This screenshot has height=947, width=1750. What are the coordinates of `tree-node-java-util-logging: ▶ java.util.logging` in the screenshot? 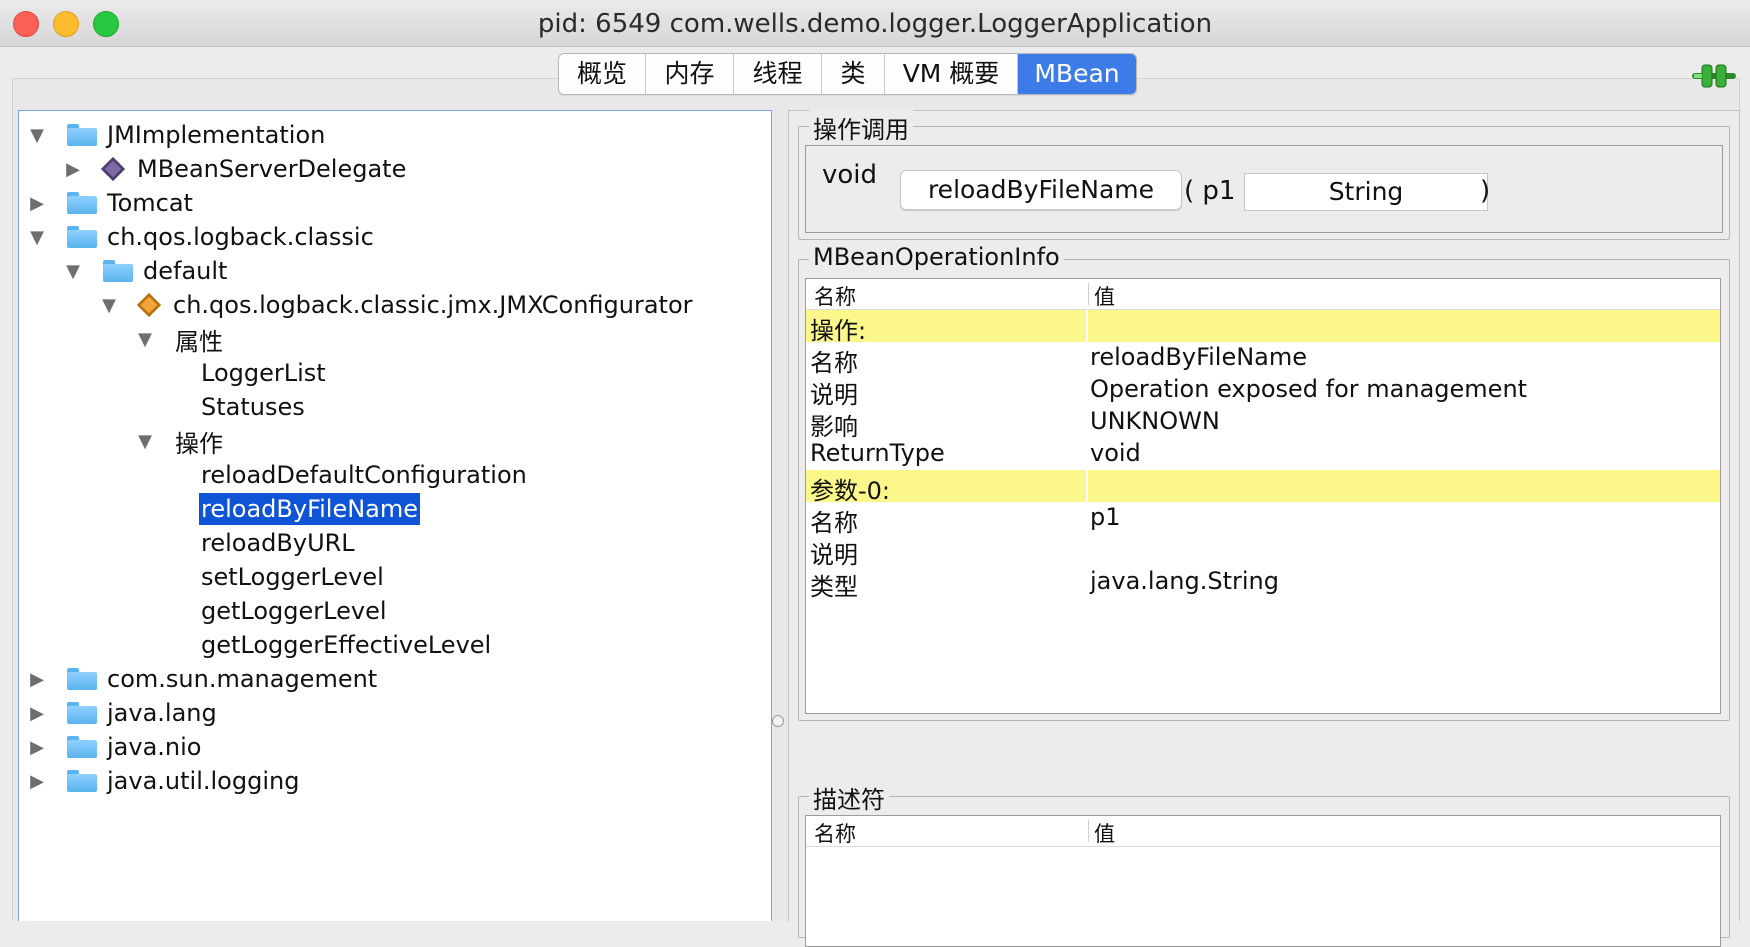 It's located at (163, 781).